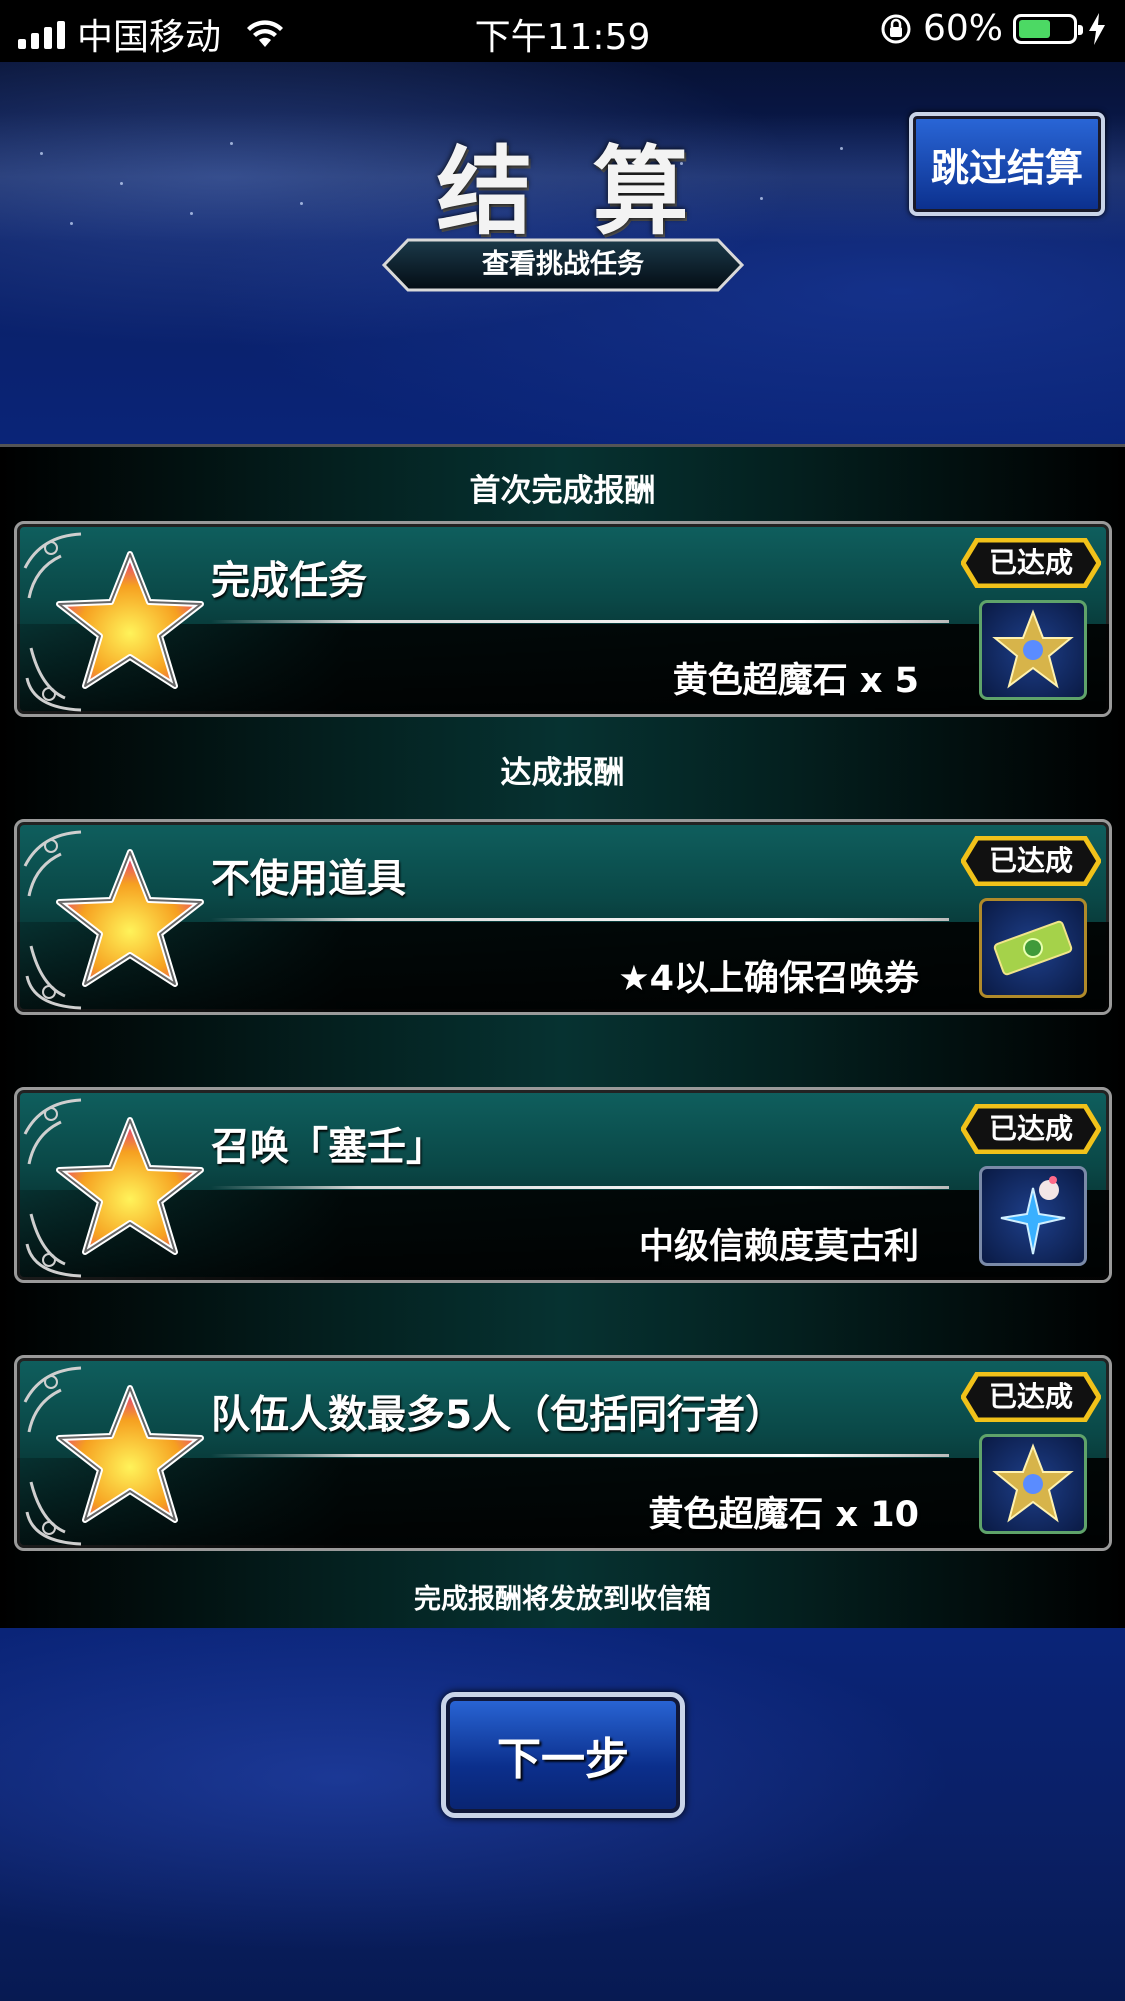  Describe the element at coordinates (563, 619) in the screenshot. I see `mission-card: 完成任务 黄色超魔石 x 5 已达成` at that location.